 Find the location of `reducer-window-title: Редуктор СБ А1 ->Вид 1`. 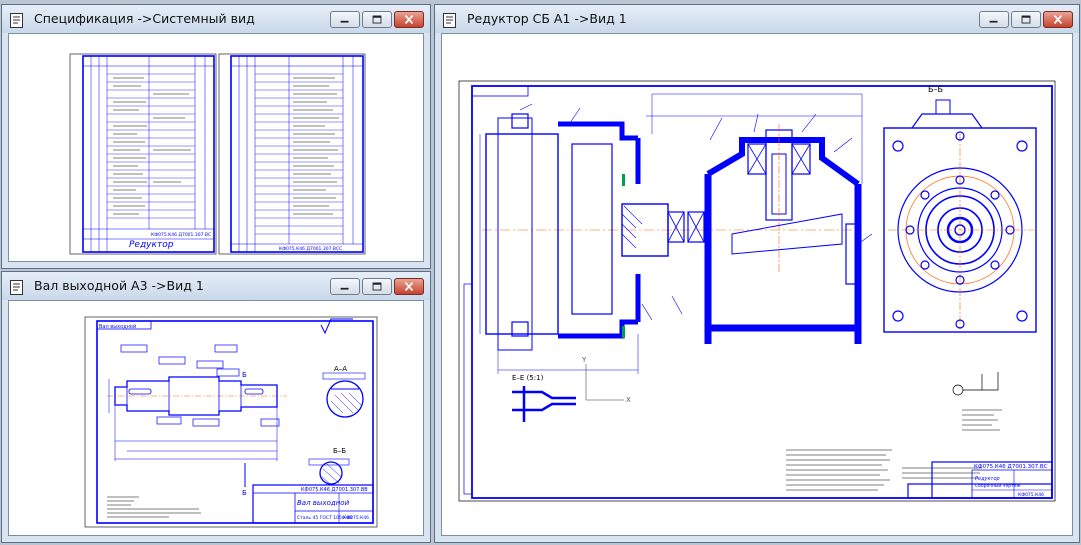

reducer-window-title: Редуктор СБ А1 ->Вид 1 is located at coordinates (547, 18).